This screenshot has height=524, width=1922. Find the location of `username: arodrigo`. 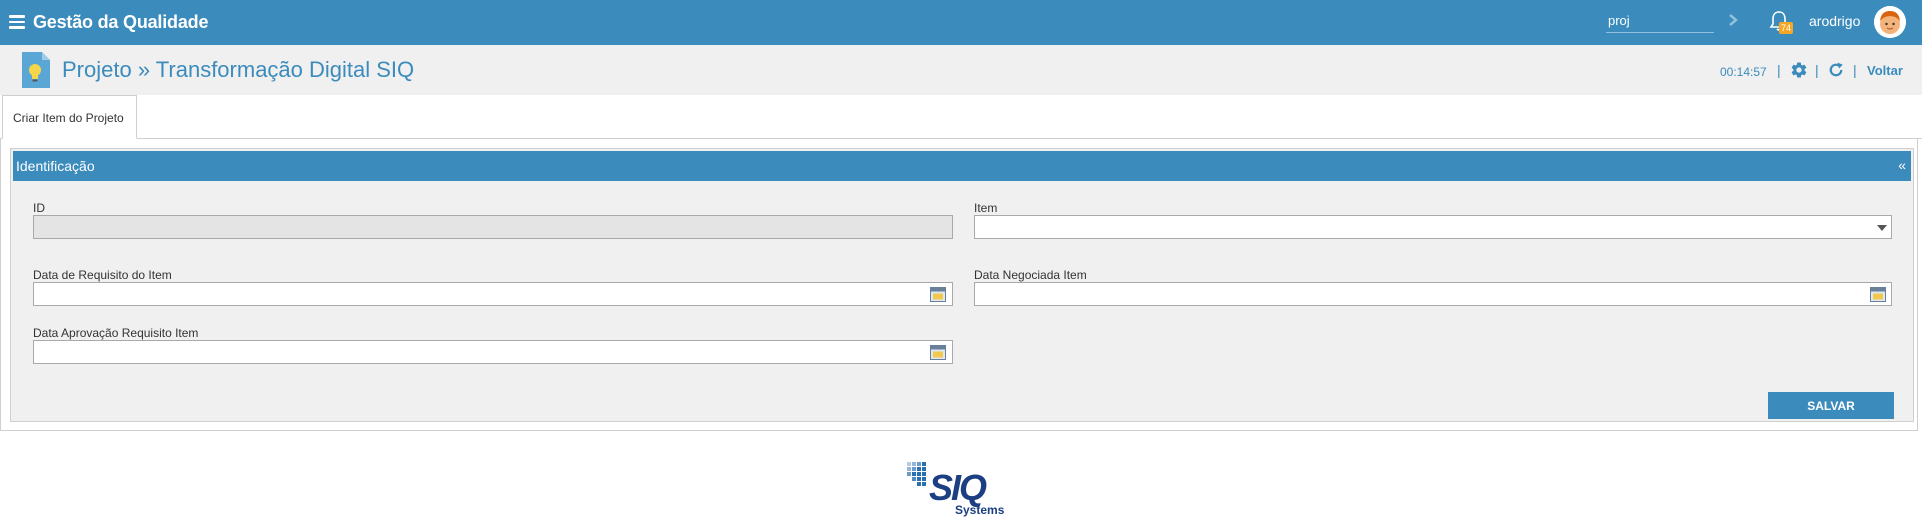

username: arodrigo is located at coordinates (1834, 21).